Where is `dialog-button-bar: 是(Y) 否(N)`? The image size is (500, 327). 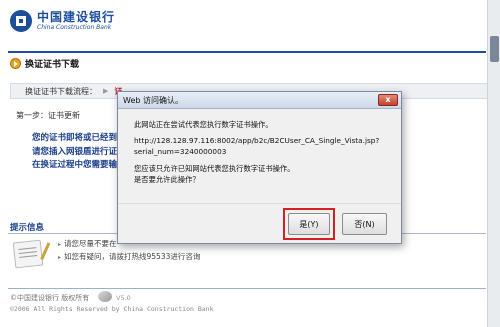 dialog-button-bar: 是(Y) 否(N) is located at coordinates (259, 223).